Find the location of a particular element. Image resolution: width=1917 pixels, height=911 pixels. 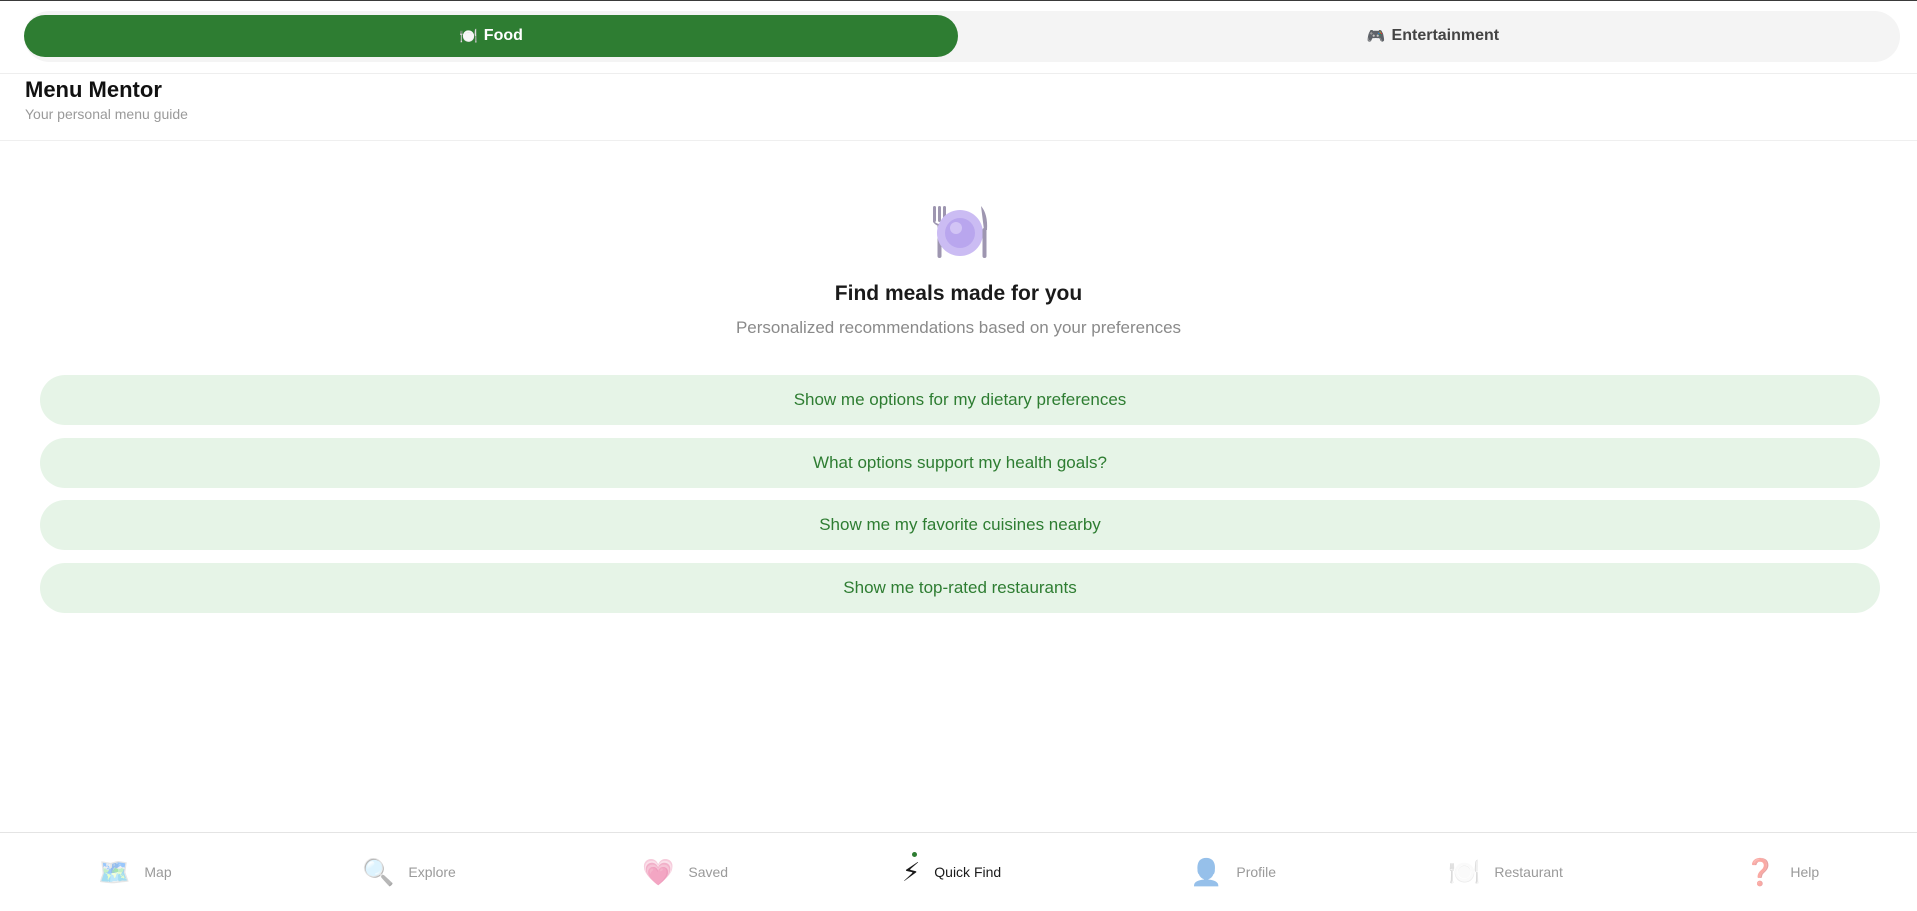

nav-item-label: Restaurant is located at coordinates (1528, 872).